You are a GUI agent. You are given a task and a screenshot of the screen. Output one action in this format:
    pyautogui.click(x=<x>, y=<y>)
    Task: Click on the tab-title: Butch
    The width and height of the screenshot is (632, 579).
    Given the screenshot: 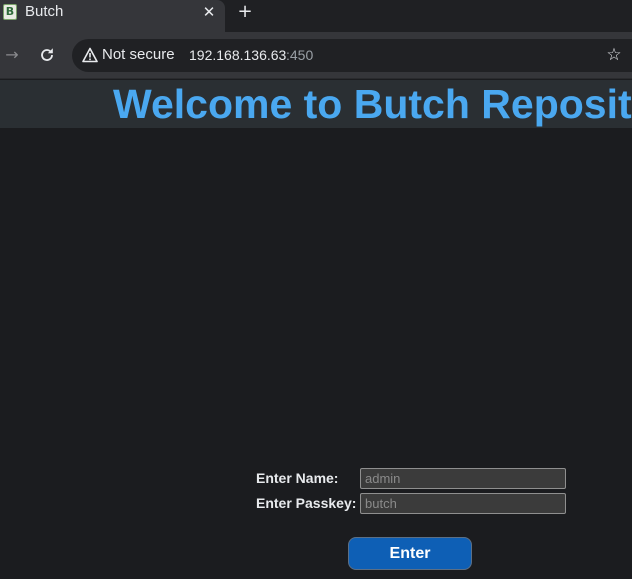 What is the action you would take?
    pyautogui.click(x=44, y=11)
    